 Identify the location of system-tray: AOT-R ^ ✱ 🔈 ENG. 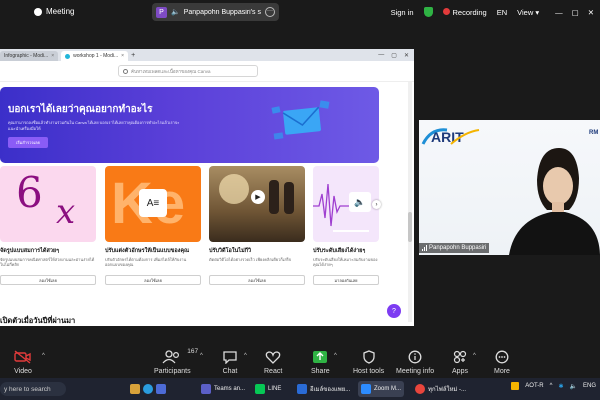
(553, 386).